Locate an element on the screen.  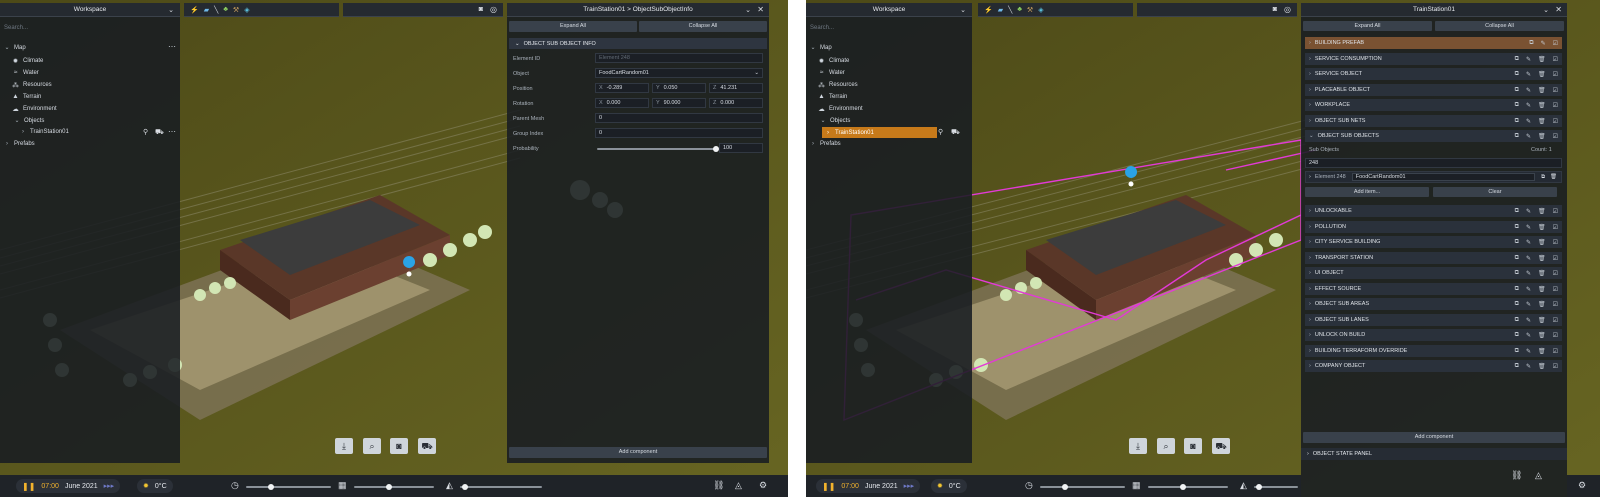
element-value-field: FoodCartRandom01 is located at coordinates (1443, 177).